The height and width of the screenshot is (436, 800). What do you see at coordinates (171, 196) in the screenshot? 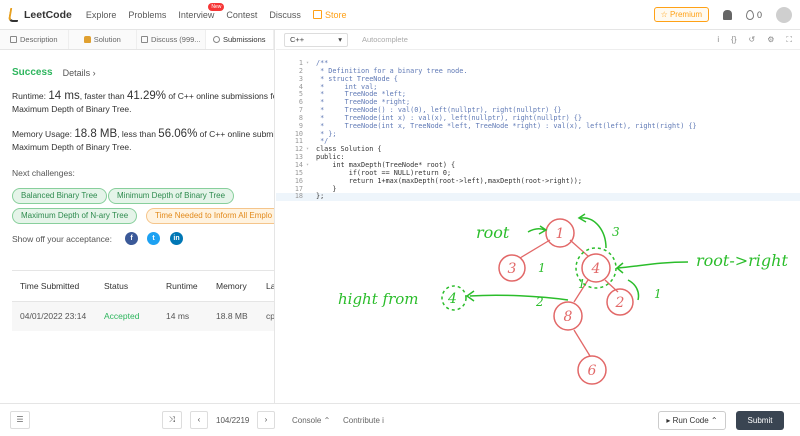
I see `challenge-min-depth: Minimum Depth of Binary Tree` at bounding box center [171, 196].